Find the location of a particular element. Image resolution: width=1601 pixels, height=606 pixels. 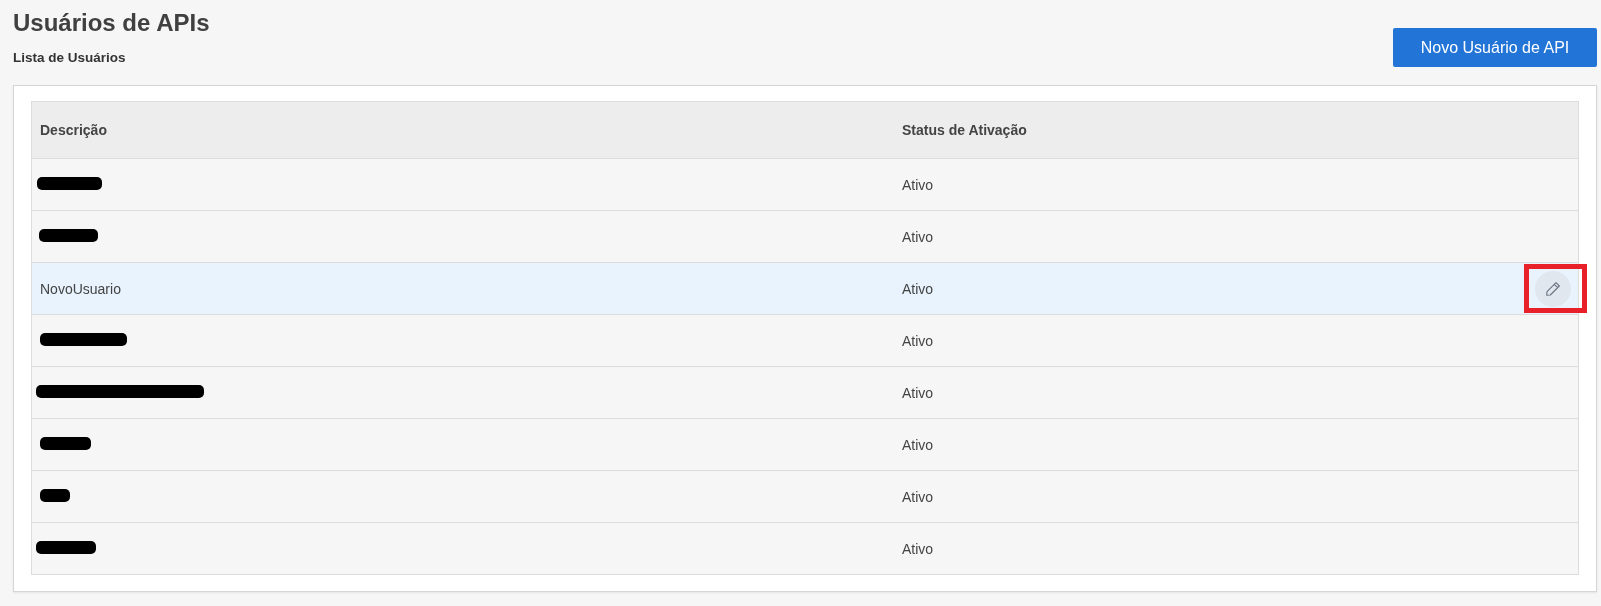

edit-button is located at coordinates (1553, 288).